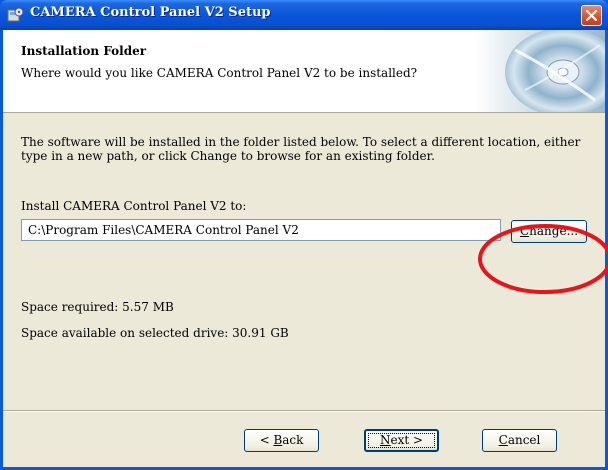 The width and height of the screenshot is (608, 470). Describe the element at coordinates (261, 230) in the screenshot. I see `install-path-input` at that location.